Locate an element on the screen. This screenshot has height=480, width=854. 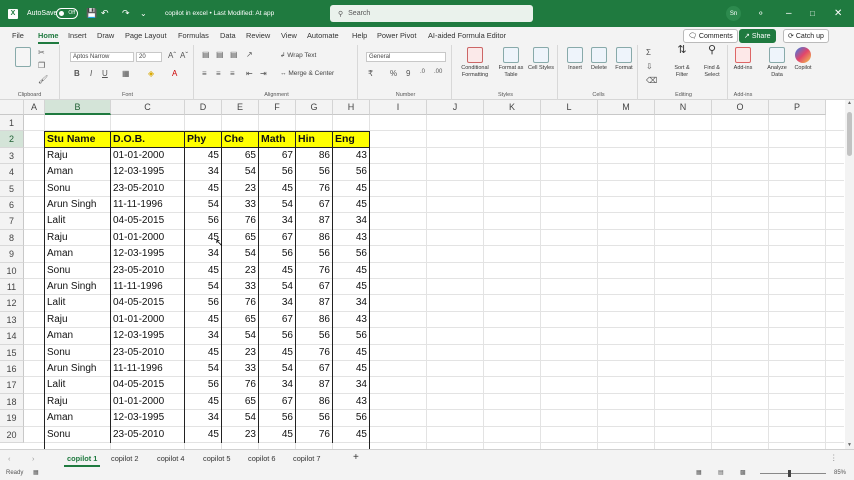
format-as-table-button: Format as Table is located at coordinates (511, 63).